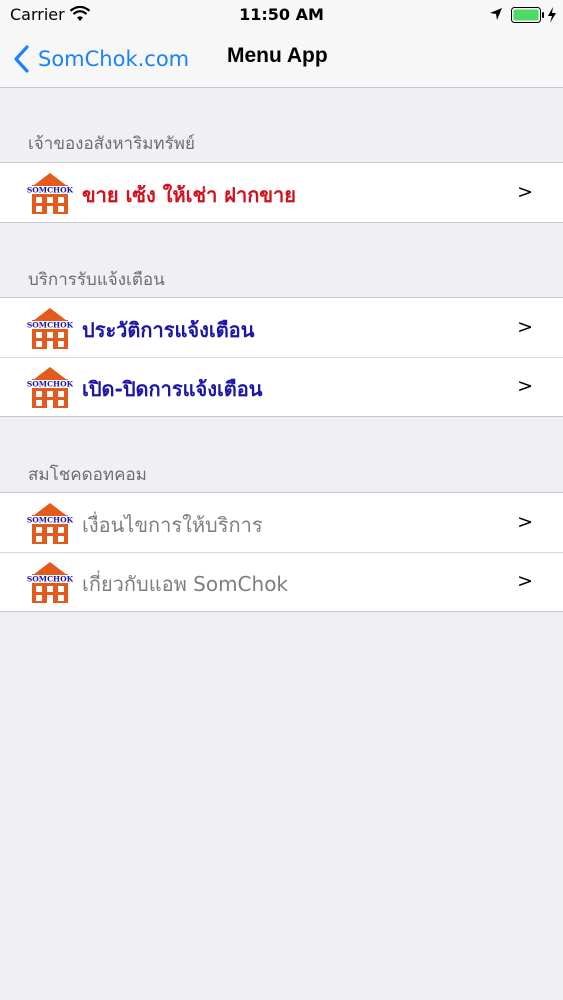 Image resolution: width=563 pixels, height=1000 pixels. I want to click on charging-icon, so click(552, 15).